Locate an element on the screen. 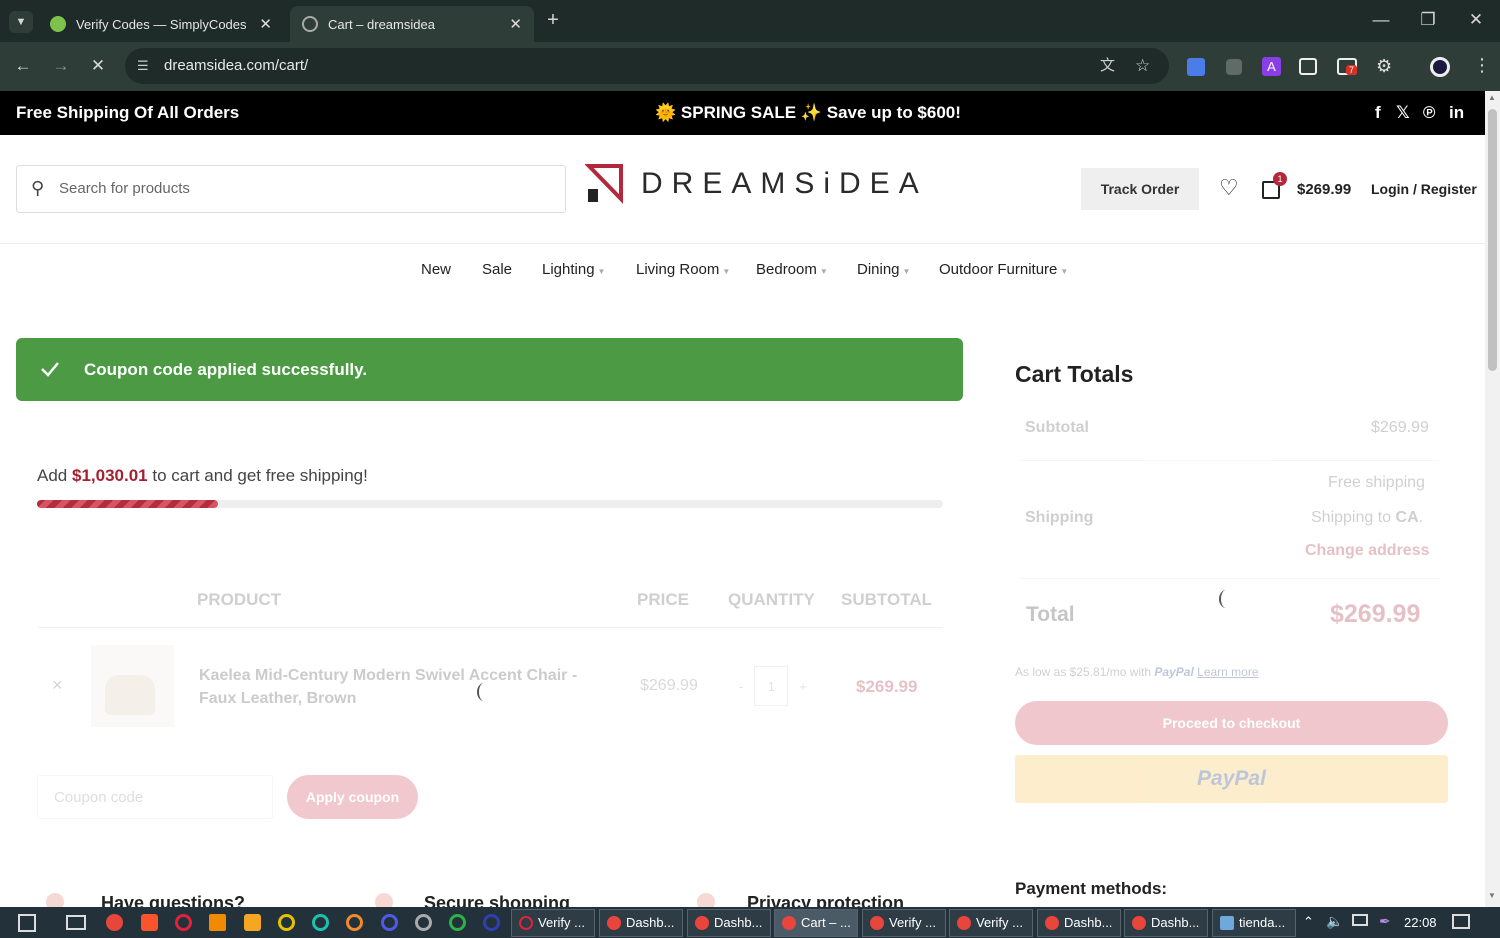 The width and height of the screenshot is (1500, 938). profile-avatar is located at coordinates (1440, 67).